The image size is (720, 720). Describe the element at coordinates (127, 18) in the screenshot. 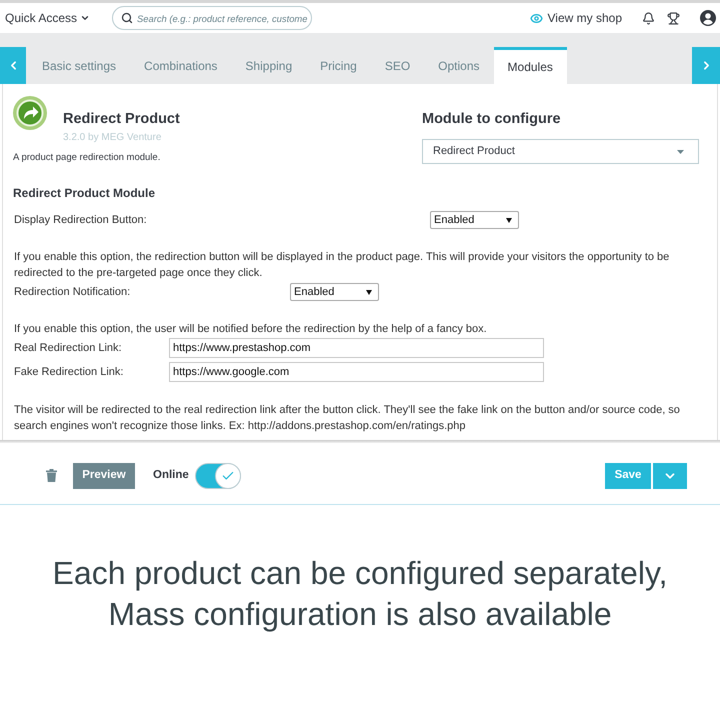

I see `search-icon` at that location.